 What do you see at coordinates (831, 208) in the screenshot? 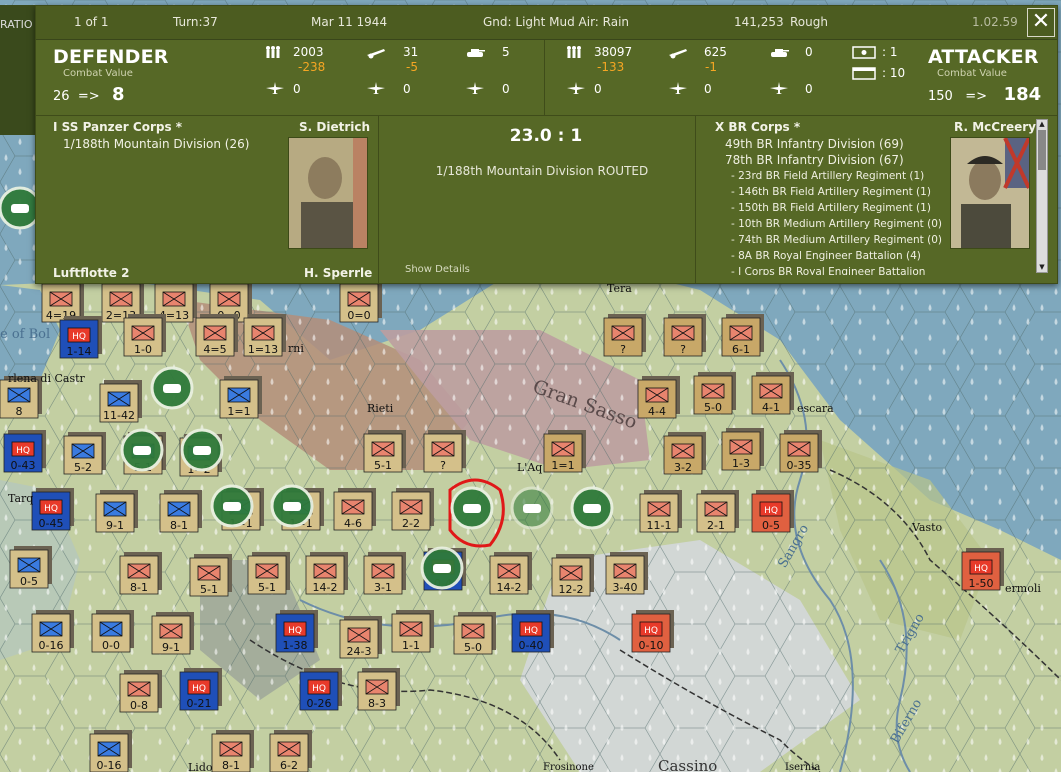
I see `attacker-support-2: - 150th BR Field Artillery Regiment (1)` at bounding box center [831, 208].